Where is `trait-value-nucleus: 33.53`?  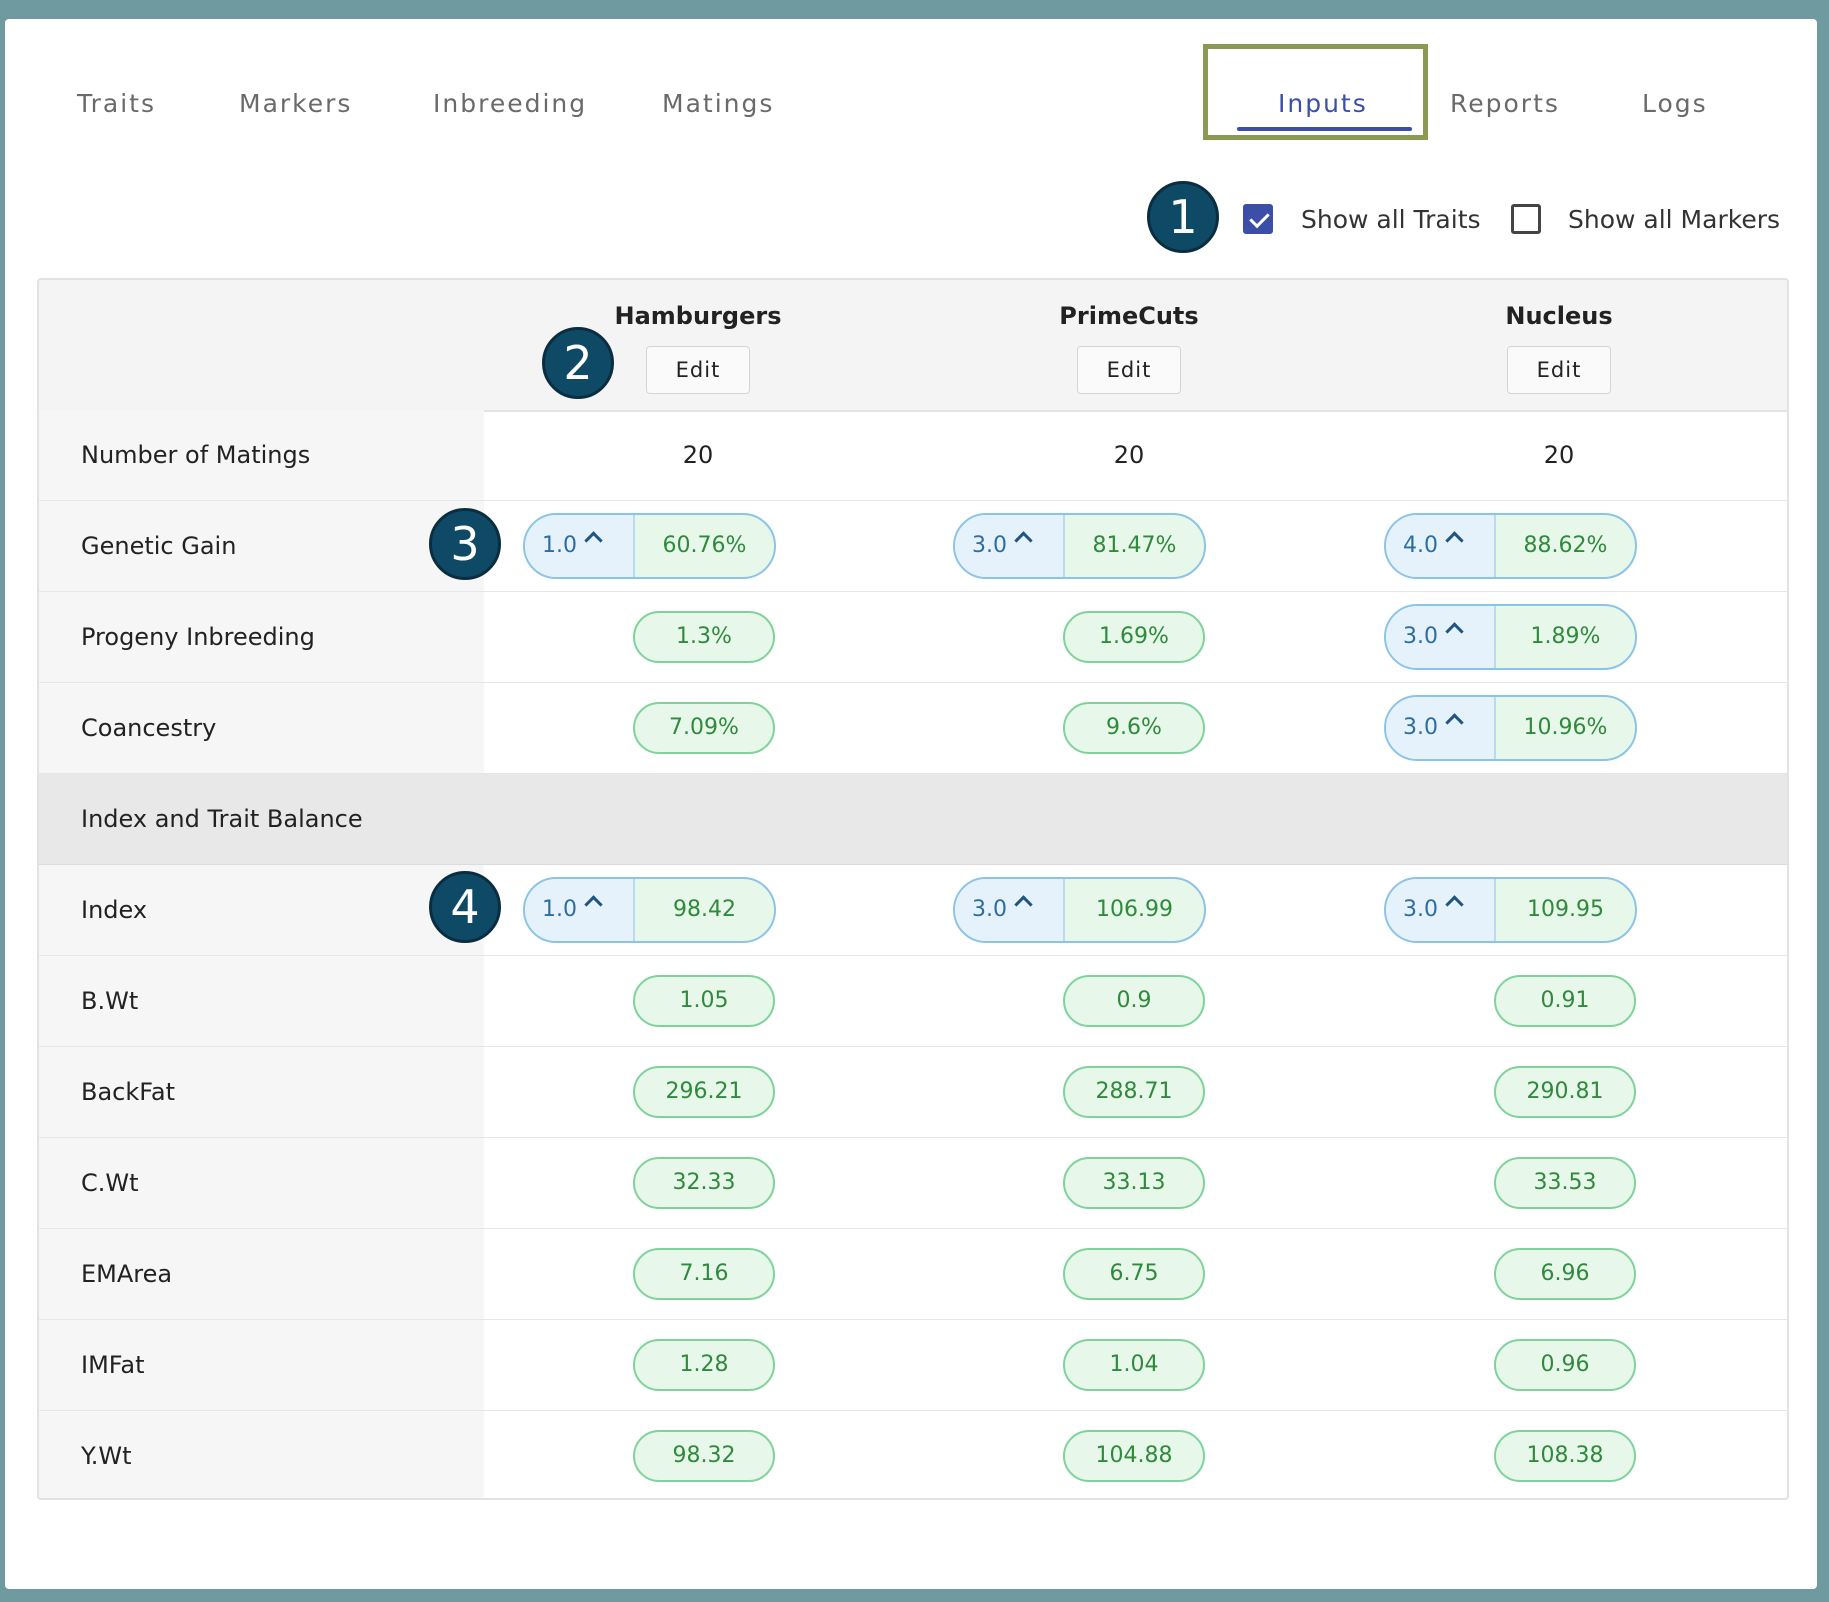
trait-value-nucleus: 33.53 is located at coordinates (1565, 1183).